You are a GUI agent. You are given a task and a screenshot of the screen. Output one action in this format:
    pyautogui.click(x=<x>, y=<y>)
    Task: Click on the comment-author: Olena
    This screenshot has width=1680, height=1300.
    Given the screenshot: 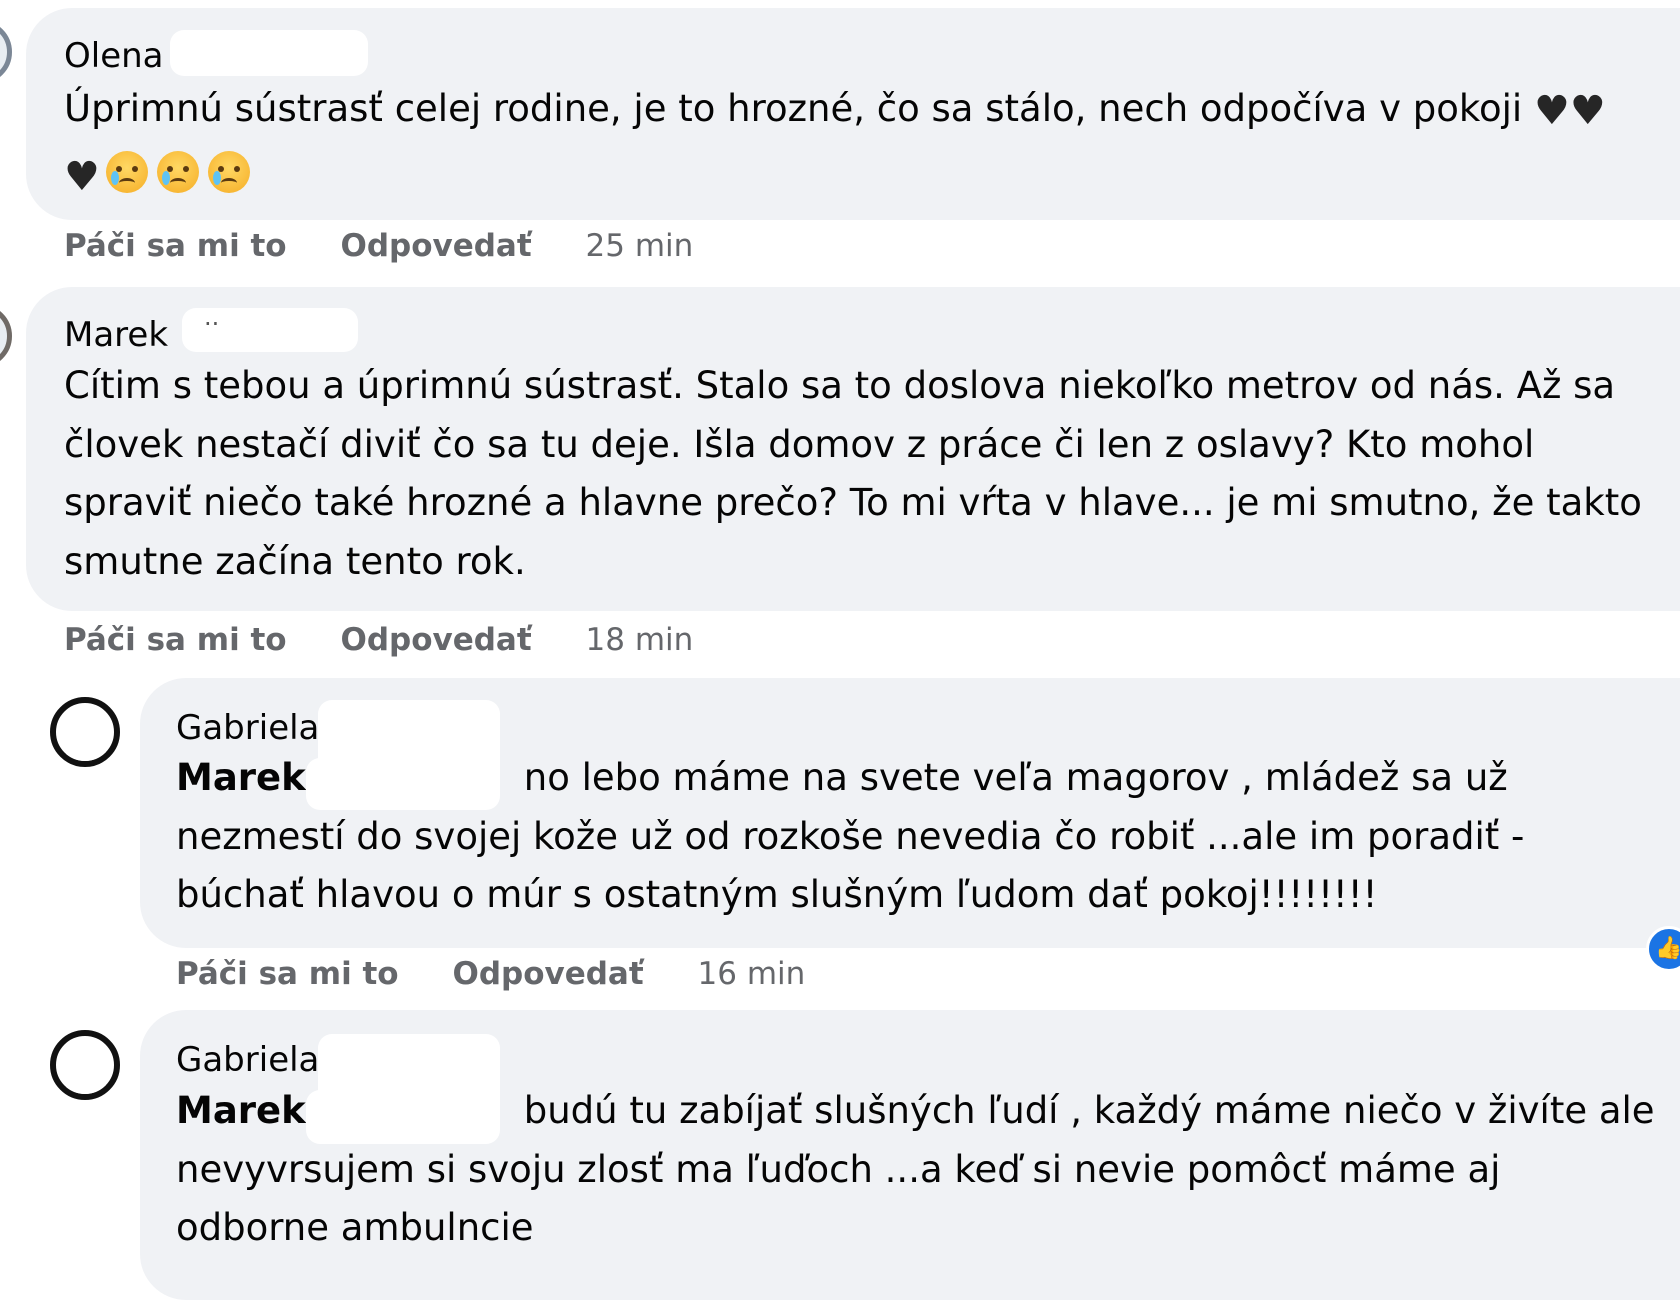 What is the action you would take?
    pyautogui.click(x=114, y=56)
    